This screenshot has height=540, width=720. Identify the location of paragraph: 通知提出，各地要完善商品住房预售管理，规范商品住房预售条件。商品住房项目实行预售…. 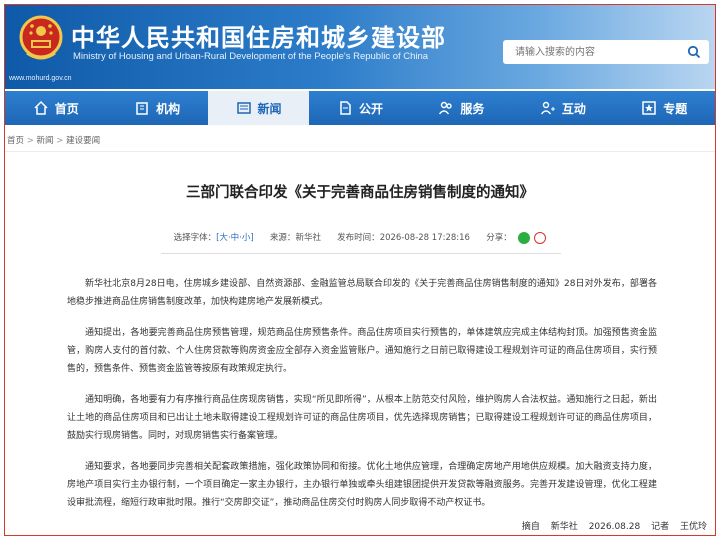
(362, 351).